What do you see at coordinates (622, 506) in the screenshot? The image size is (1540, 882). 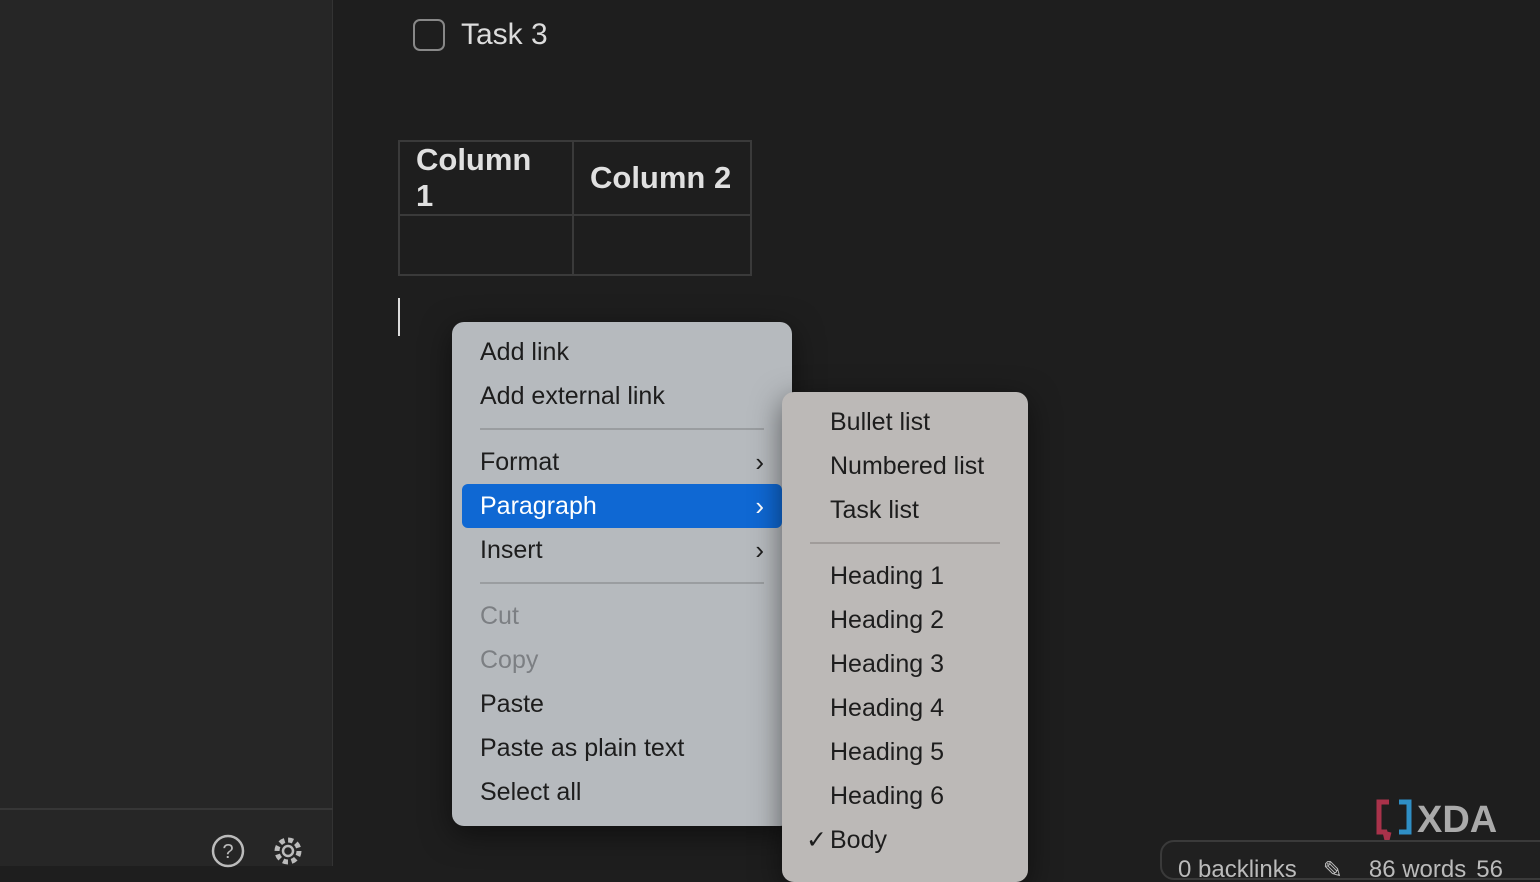 I see `menu-item-paragraph: Paragraph ›` at bounding box center [622, 506].